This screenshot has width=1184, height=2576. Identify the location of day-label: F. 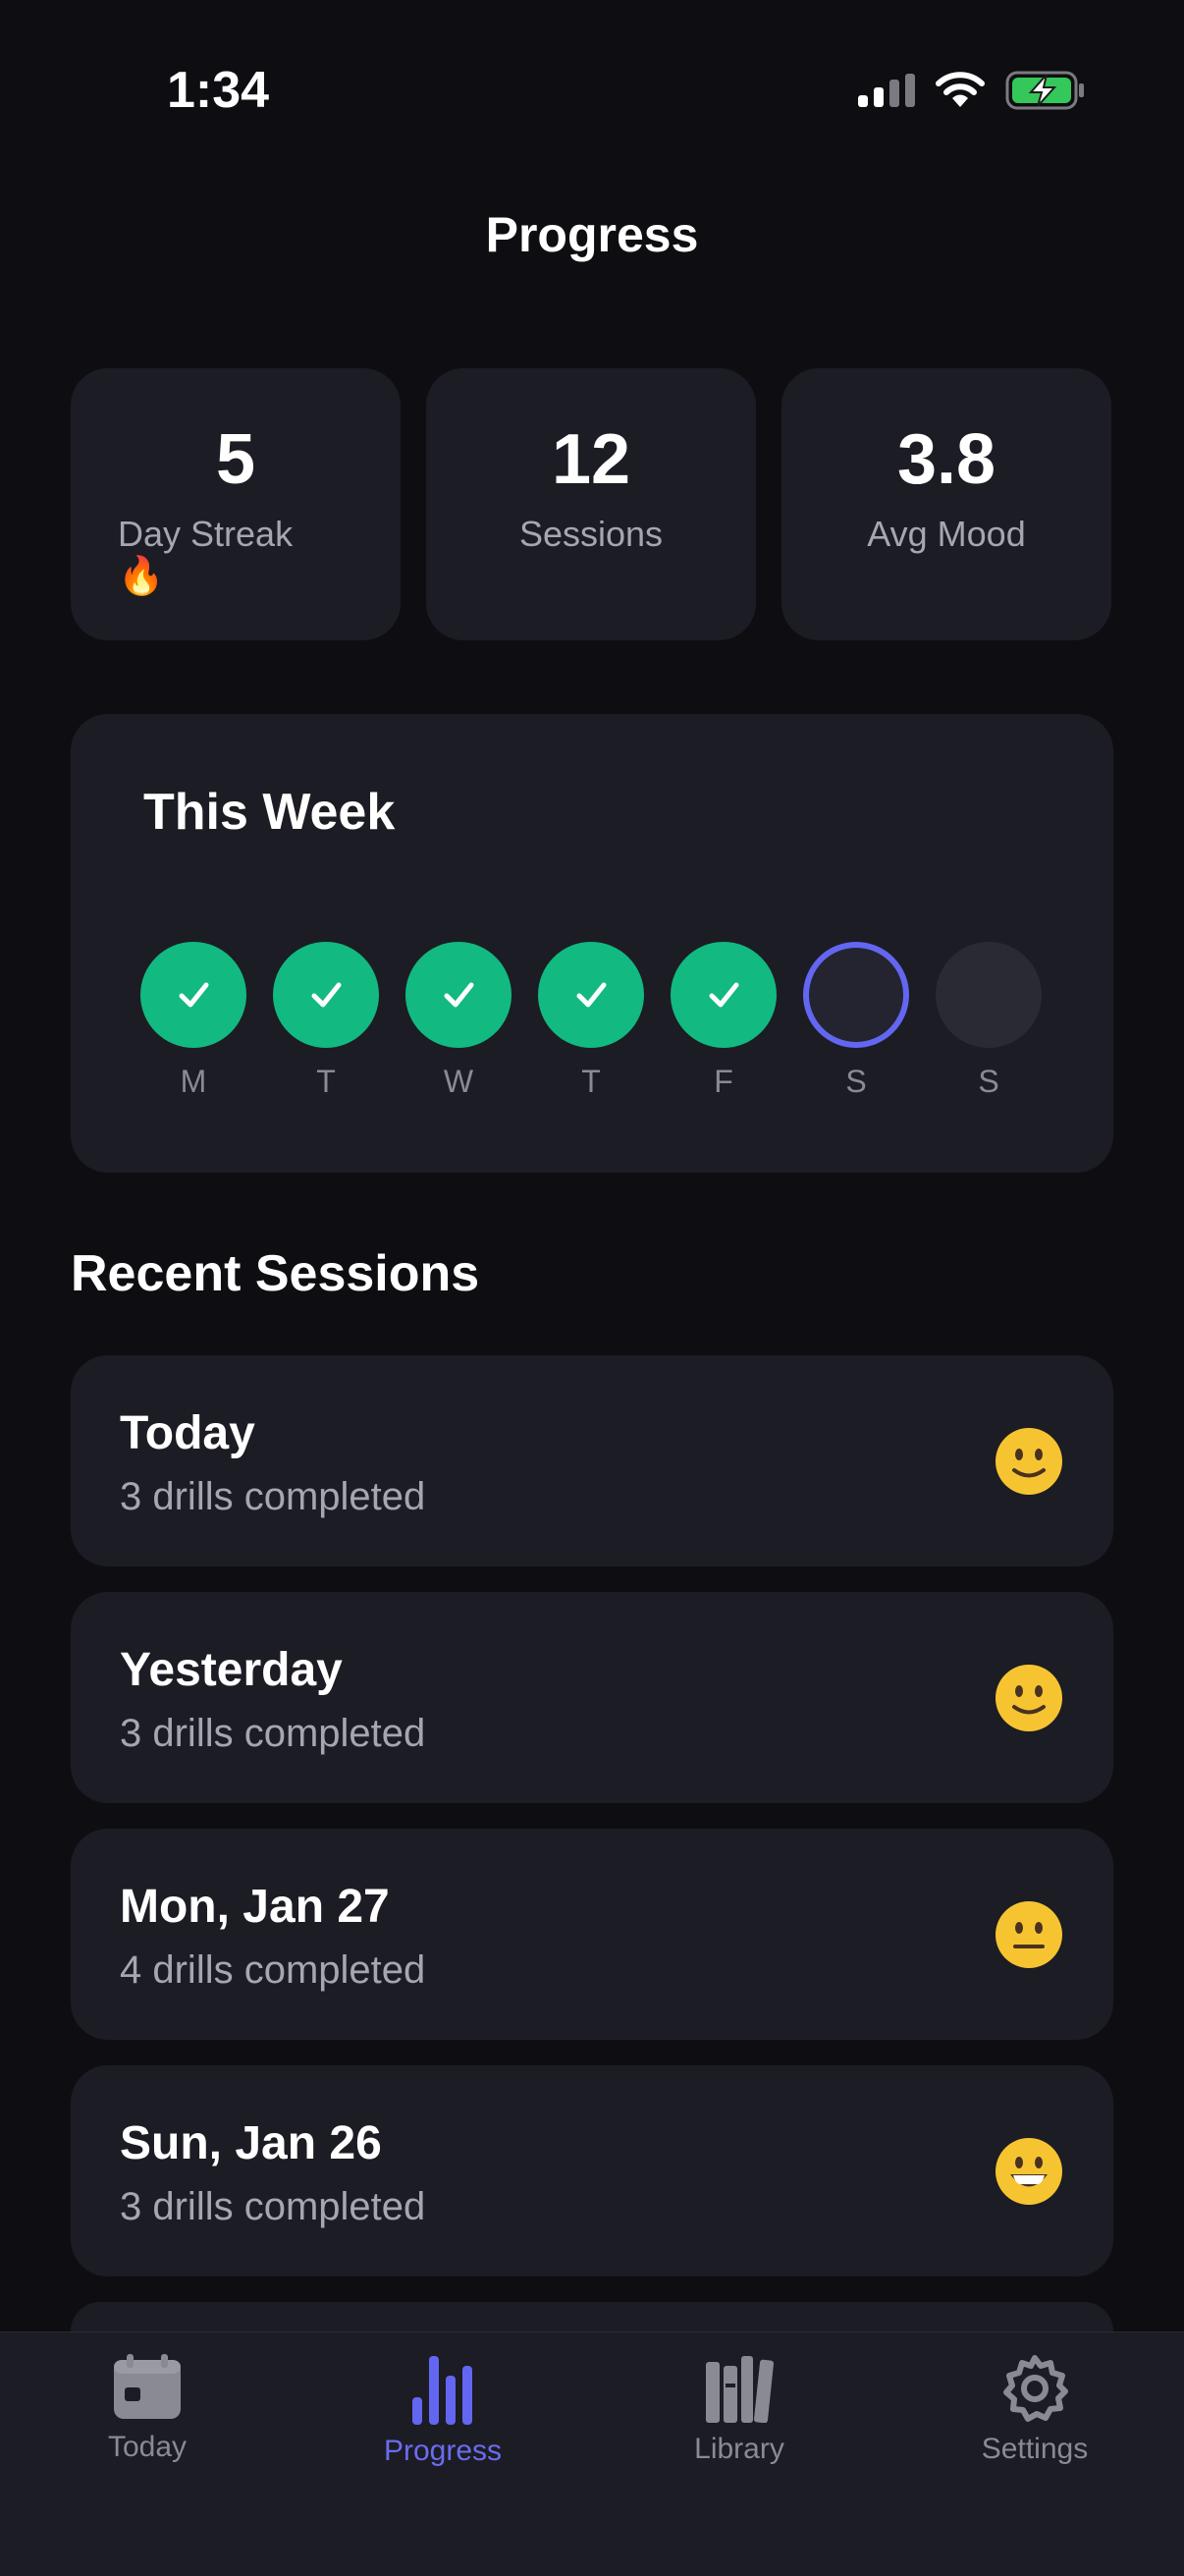
(723, 1081).